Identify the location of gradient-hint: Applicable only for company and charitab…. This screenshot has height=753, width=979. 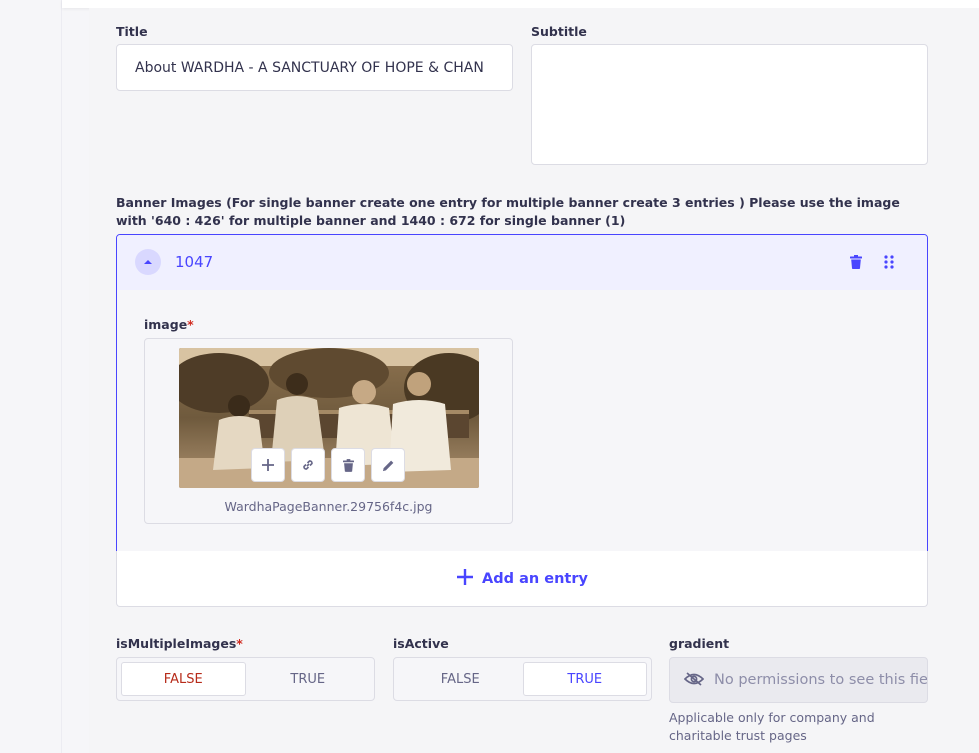
(772, 726).